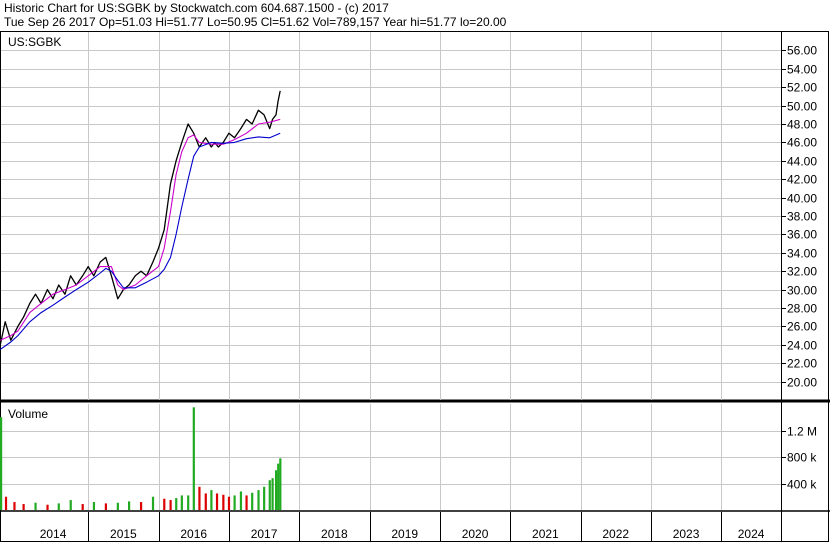 The image size is (830, 543). What do you see at coordinates (802, 51) in the screenshot?
I see `price-tick-label: 56.00` at bounding box center [802, 51].